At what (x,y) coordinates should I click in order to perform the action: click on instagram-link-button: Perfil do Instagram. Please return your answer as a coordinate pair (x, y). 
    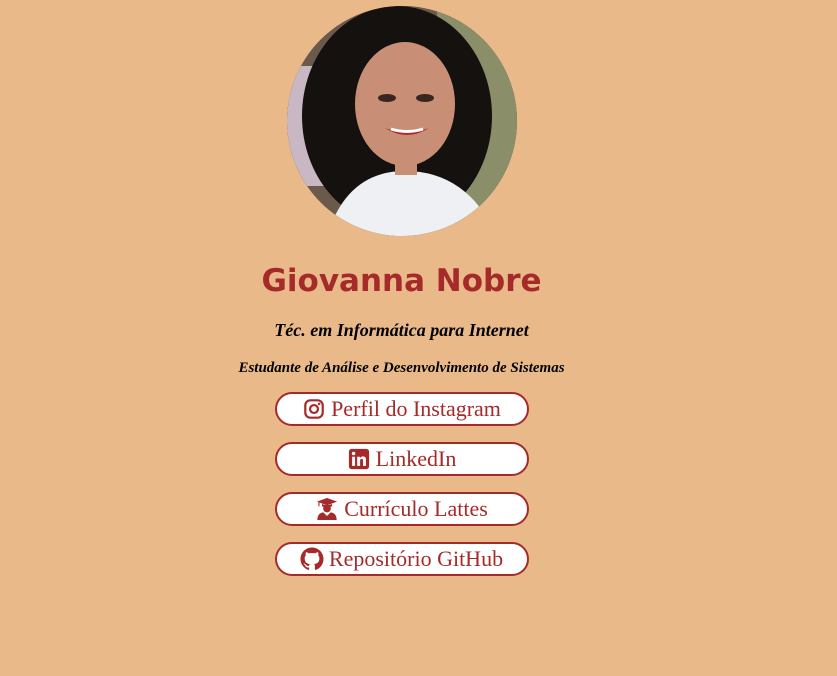
    Looking at the image, I should click on (401, 409).